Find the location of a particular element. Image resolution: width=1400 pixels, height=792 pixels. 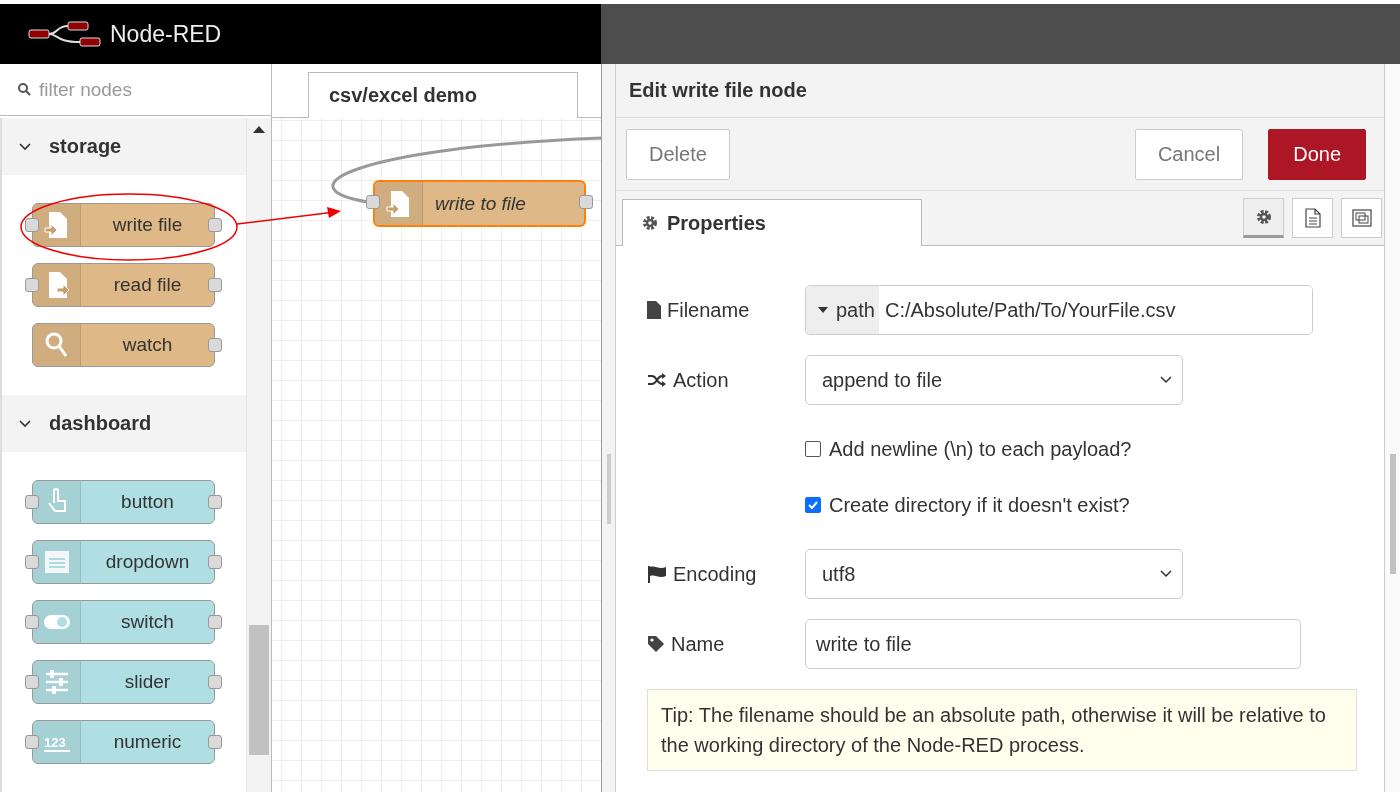

tag-icon is located at coordinates (656, 644).